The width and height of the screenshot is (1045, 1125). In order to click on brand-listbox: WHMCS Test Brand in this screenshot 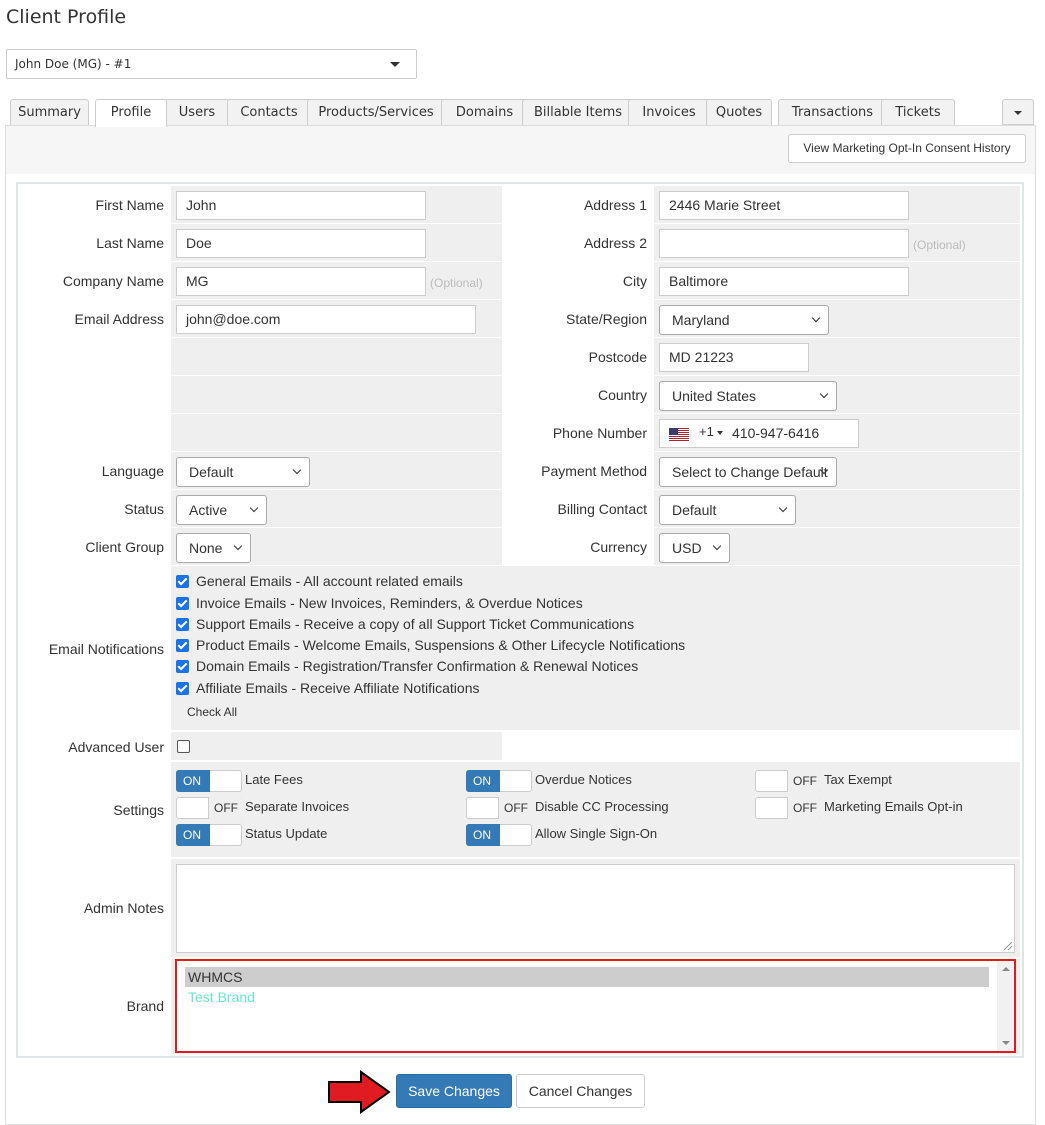, I will do `click(595, 1006)`.